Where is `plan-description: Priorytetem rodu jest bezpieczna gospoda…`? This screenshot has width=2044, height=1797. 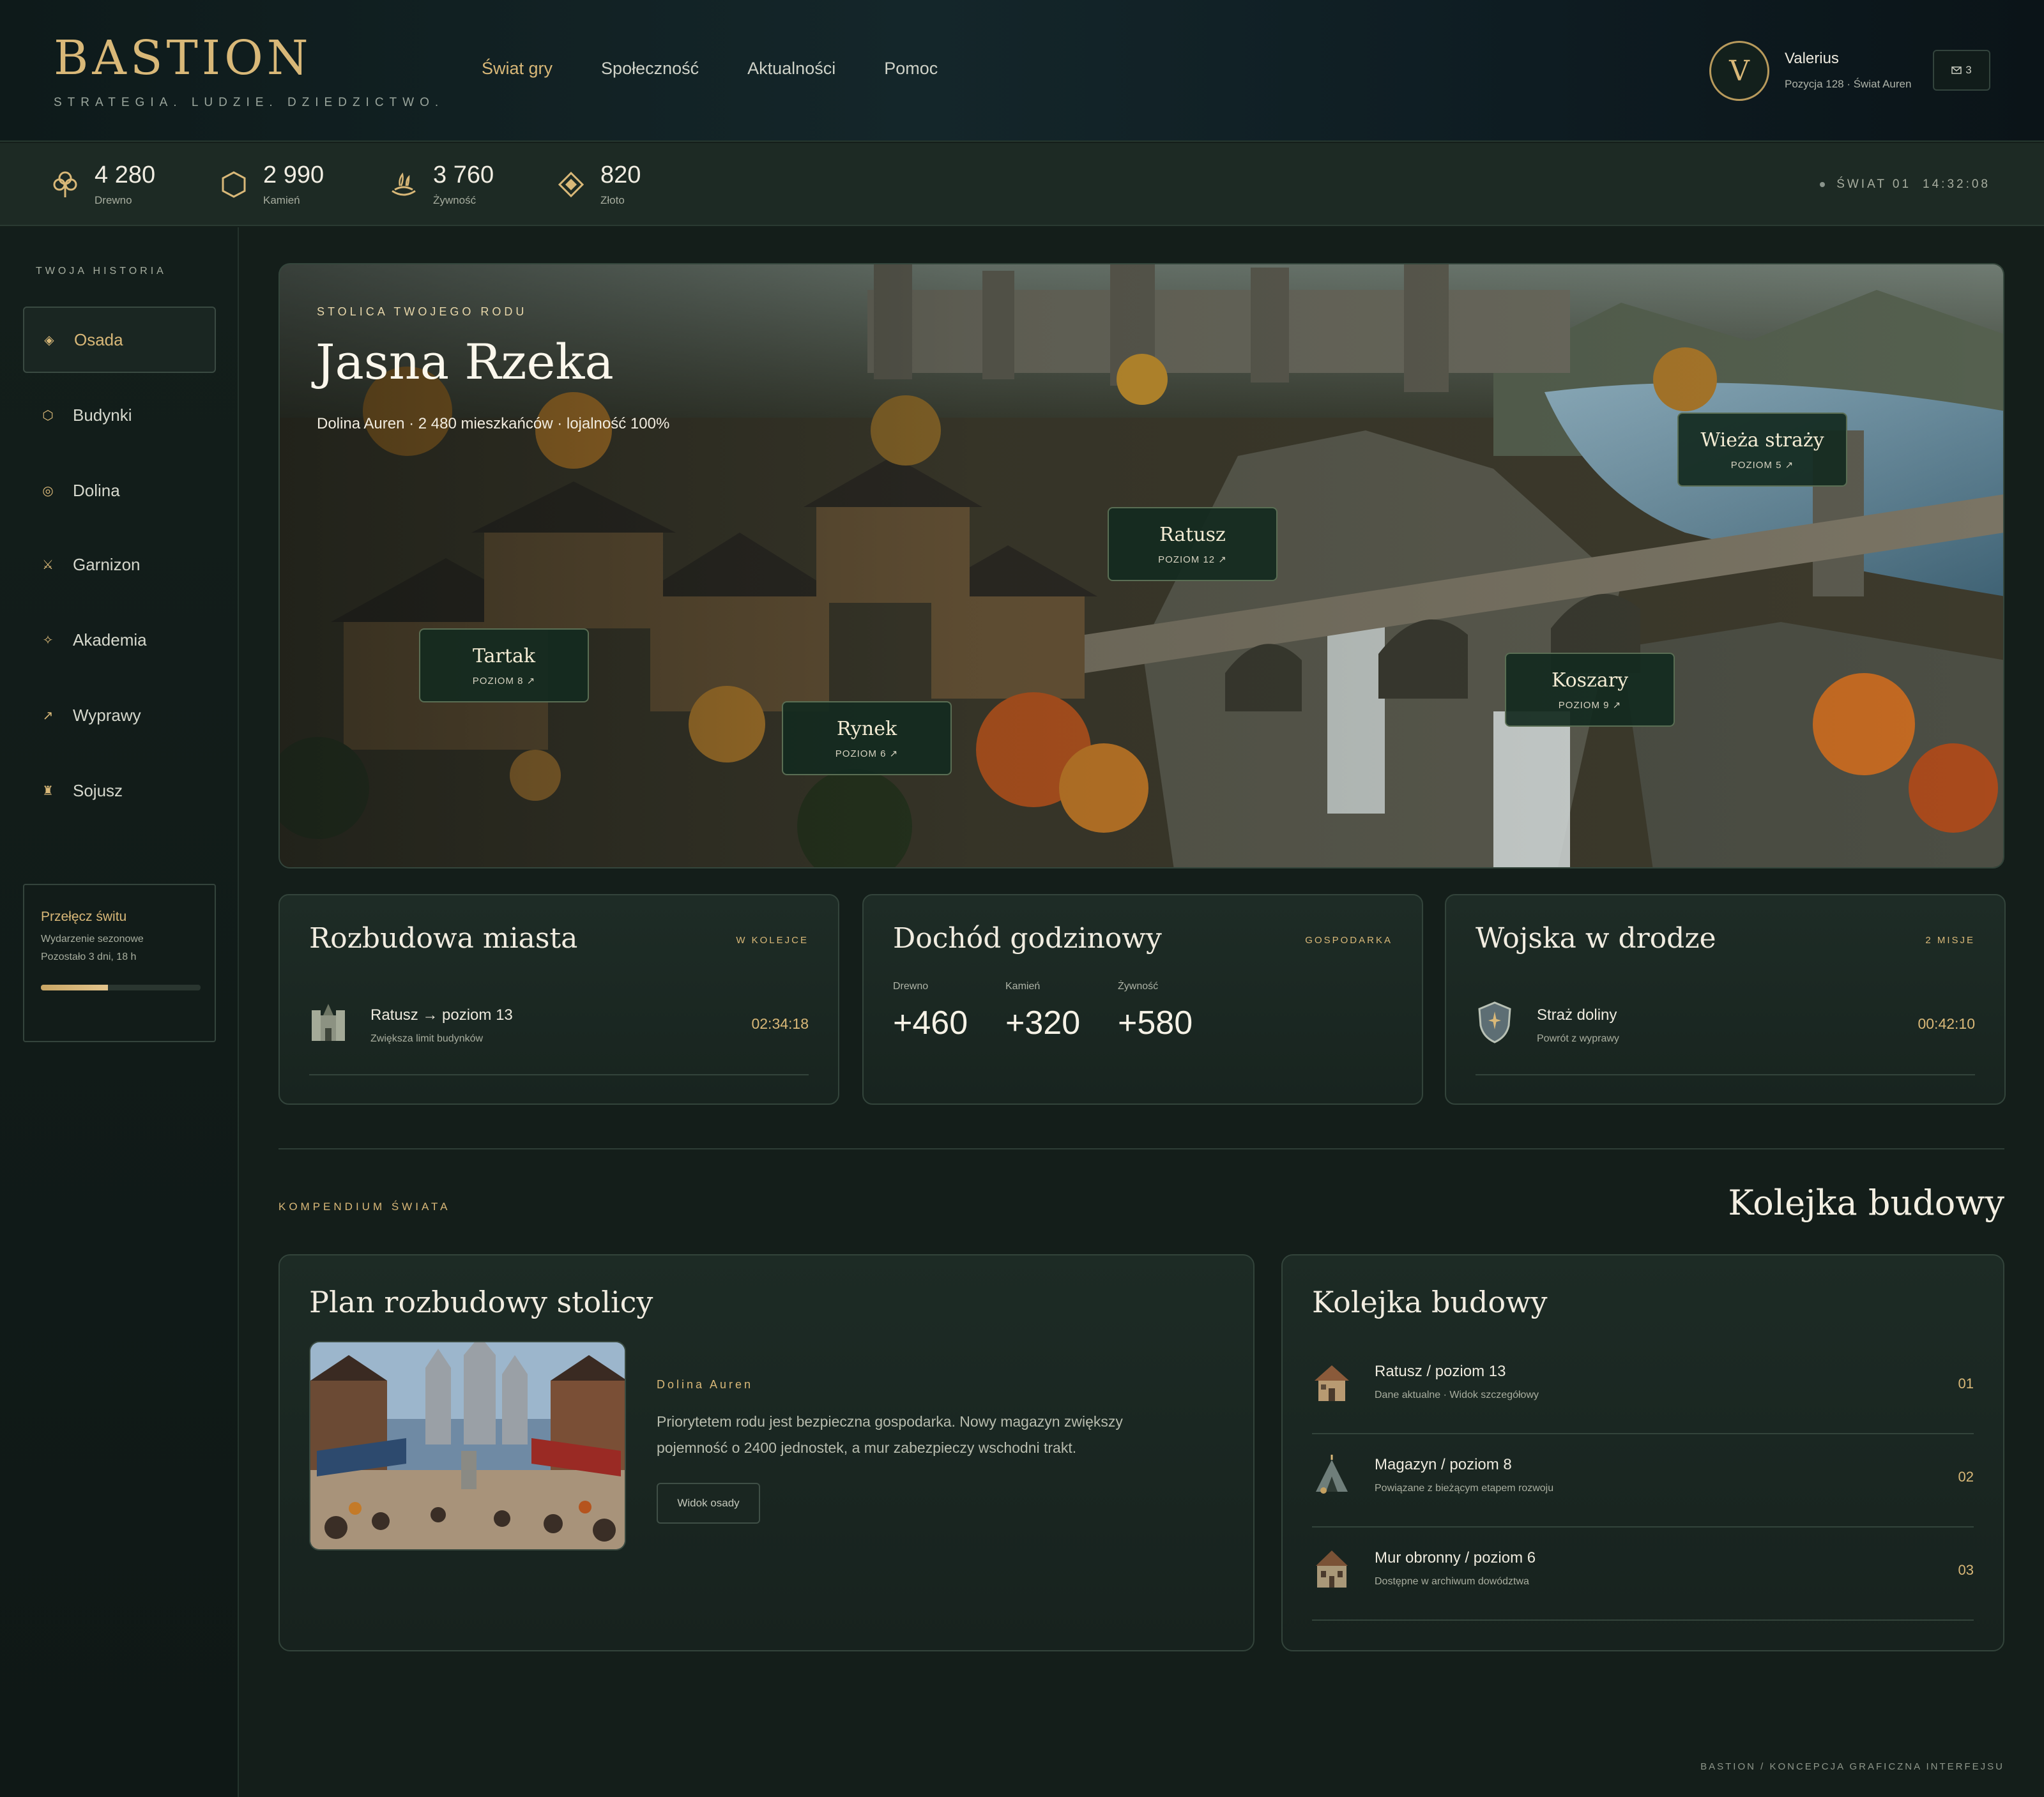
plan-description: Priorytetem rodu jest bezpieczna gospoda… is located at coordinates (890, 1435).